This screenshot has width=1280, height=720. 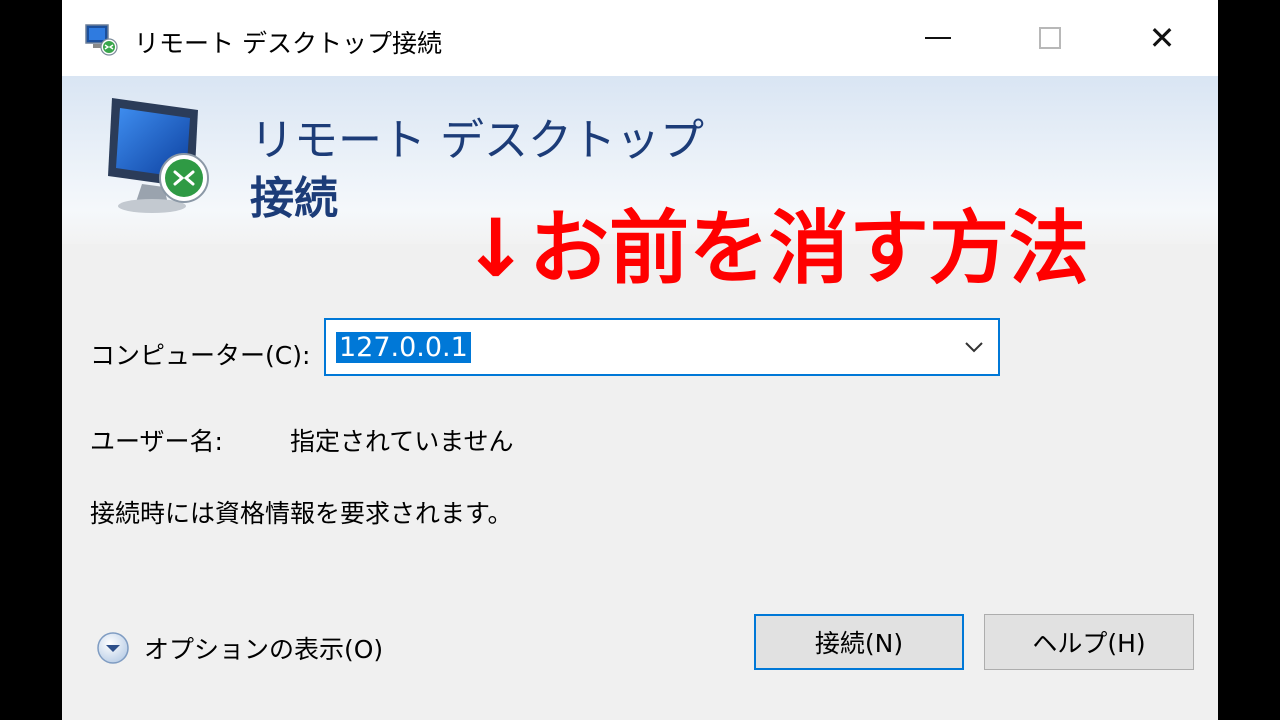 I want to click on computer-combobox: 127.0.0.1, so click(x=662, y=347).